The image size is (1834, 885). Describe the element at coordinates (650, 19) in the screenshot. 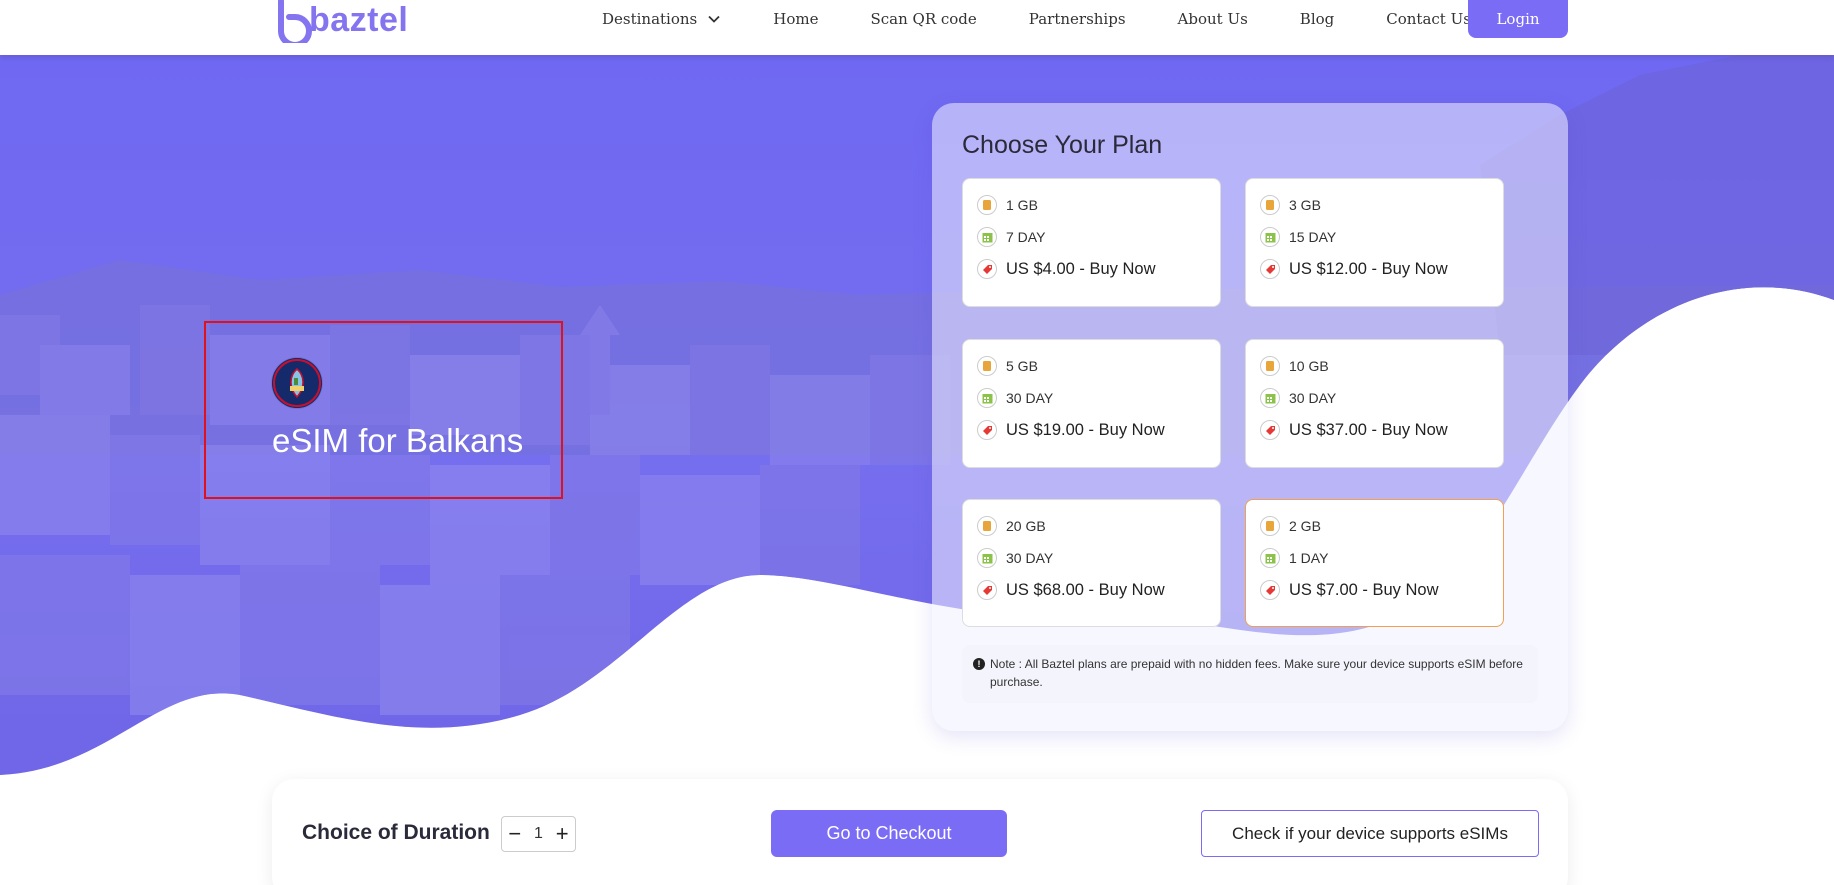

I see `nav-destinations-label: Destinations` at that location.